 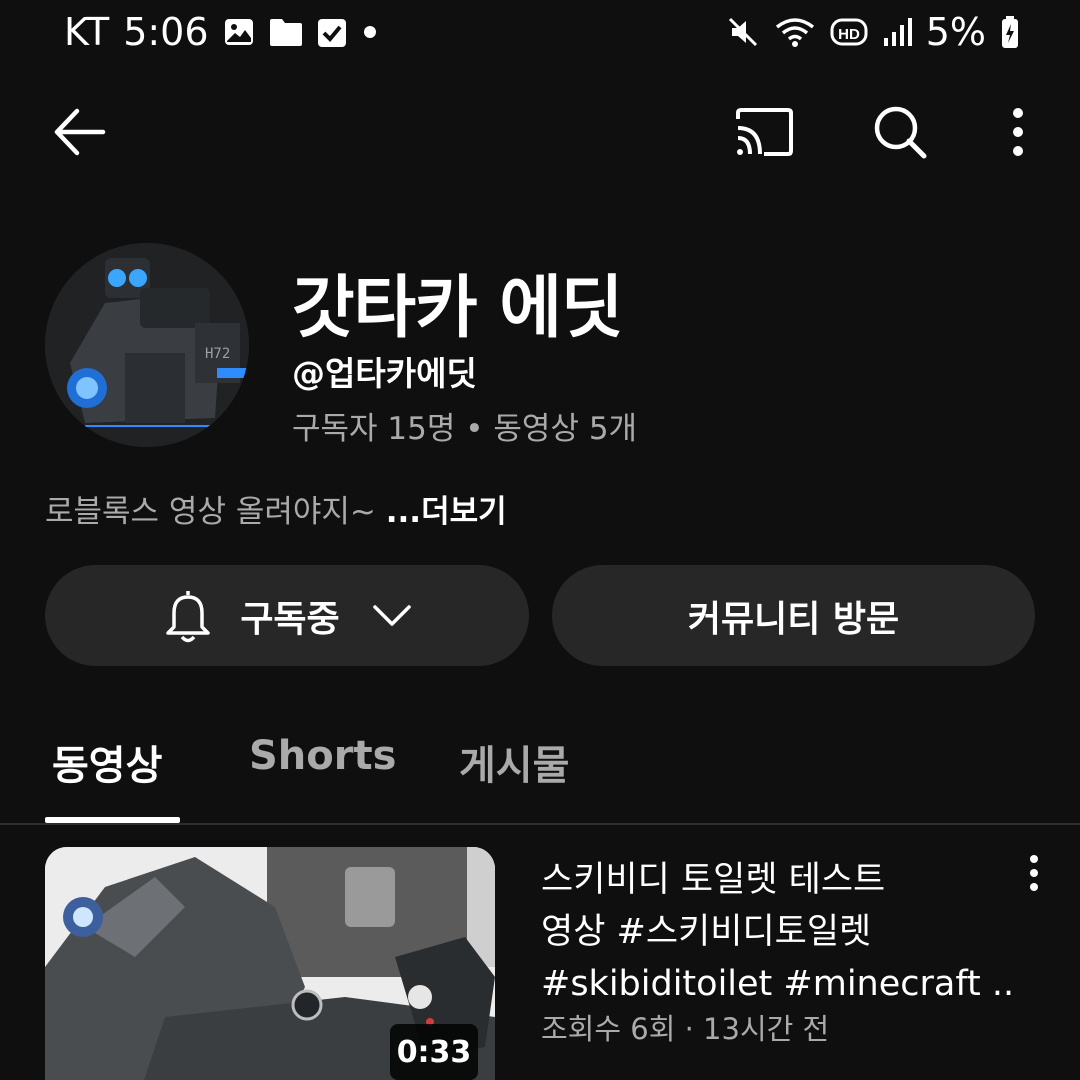 What do you see at coordinates (685, 1029) in the screenshot?
I see `video-metadata: 조회수 6회 · 13시간 전` at bounding box center [685, 1029].